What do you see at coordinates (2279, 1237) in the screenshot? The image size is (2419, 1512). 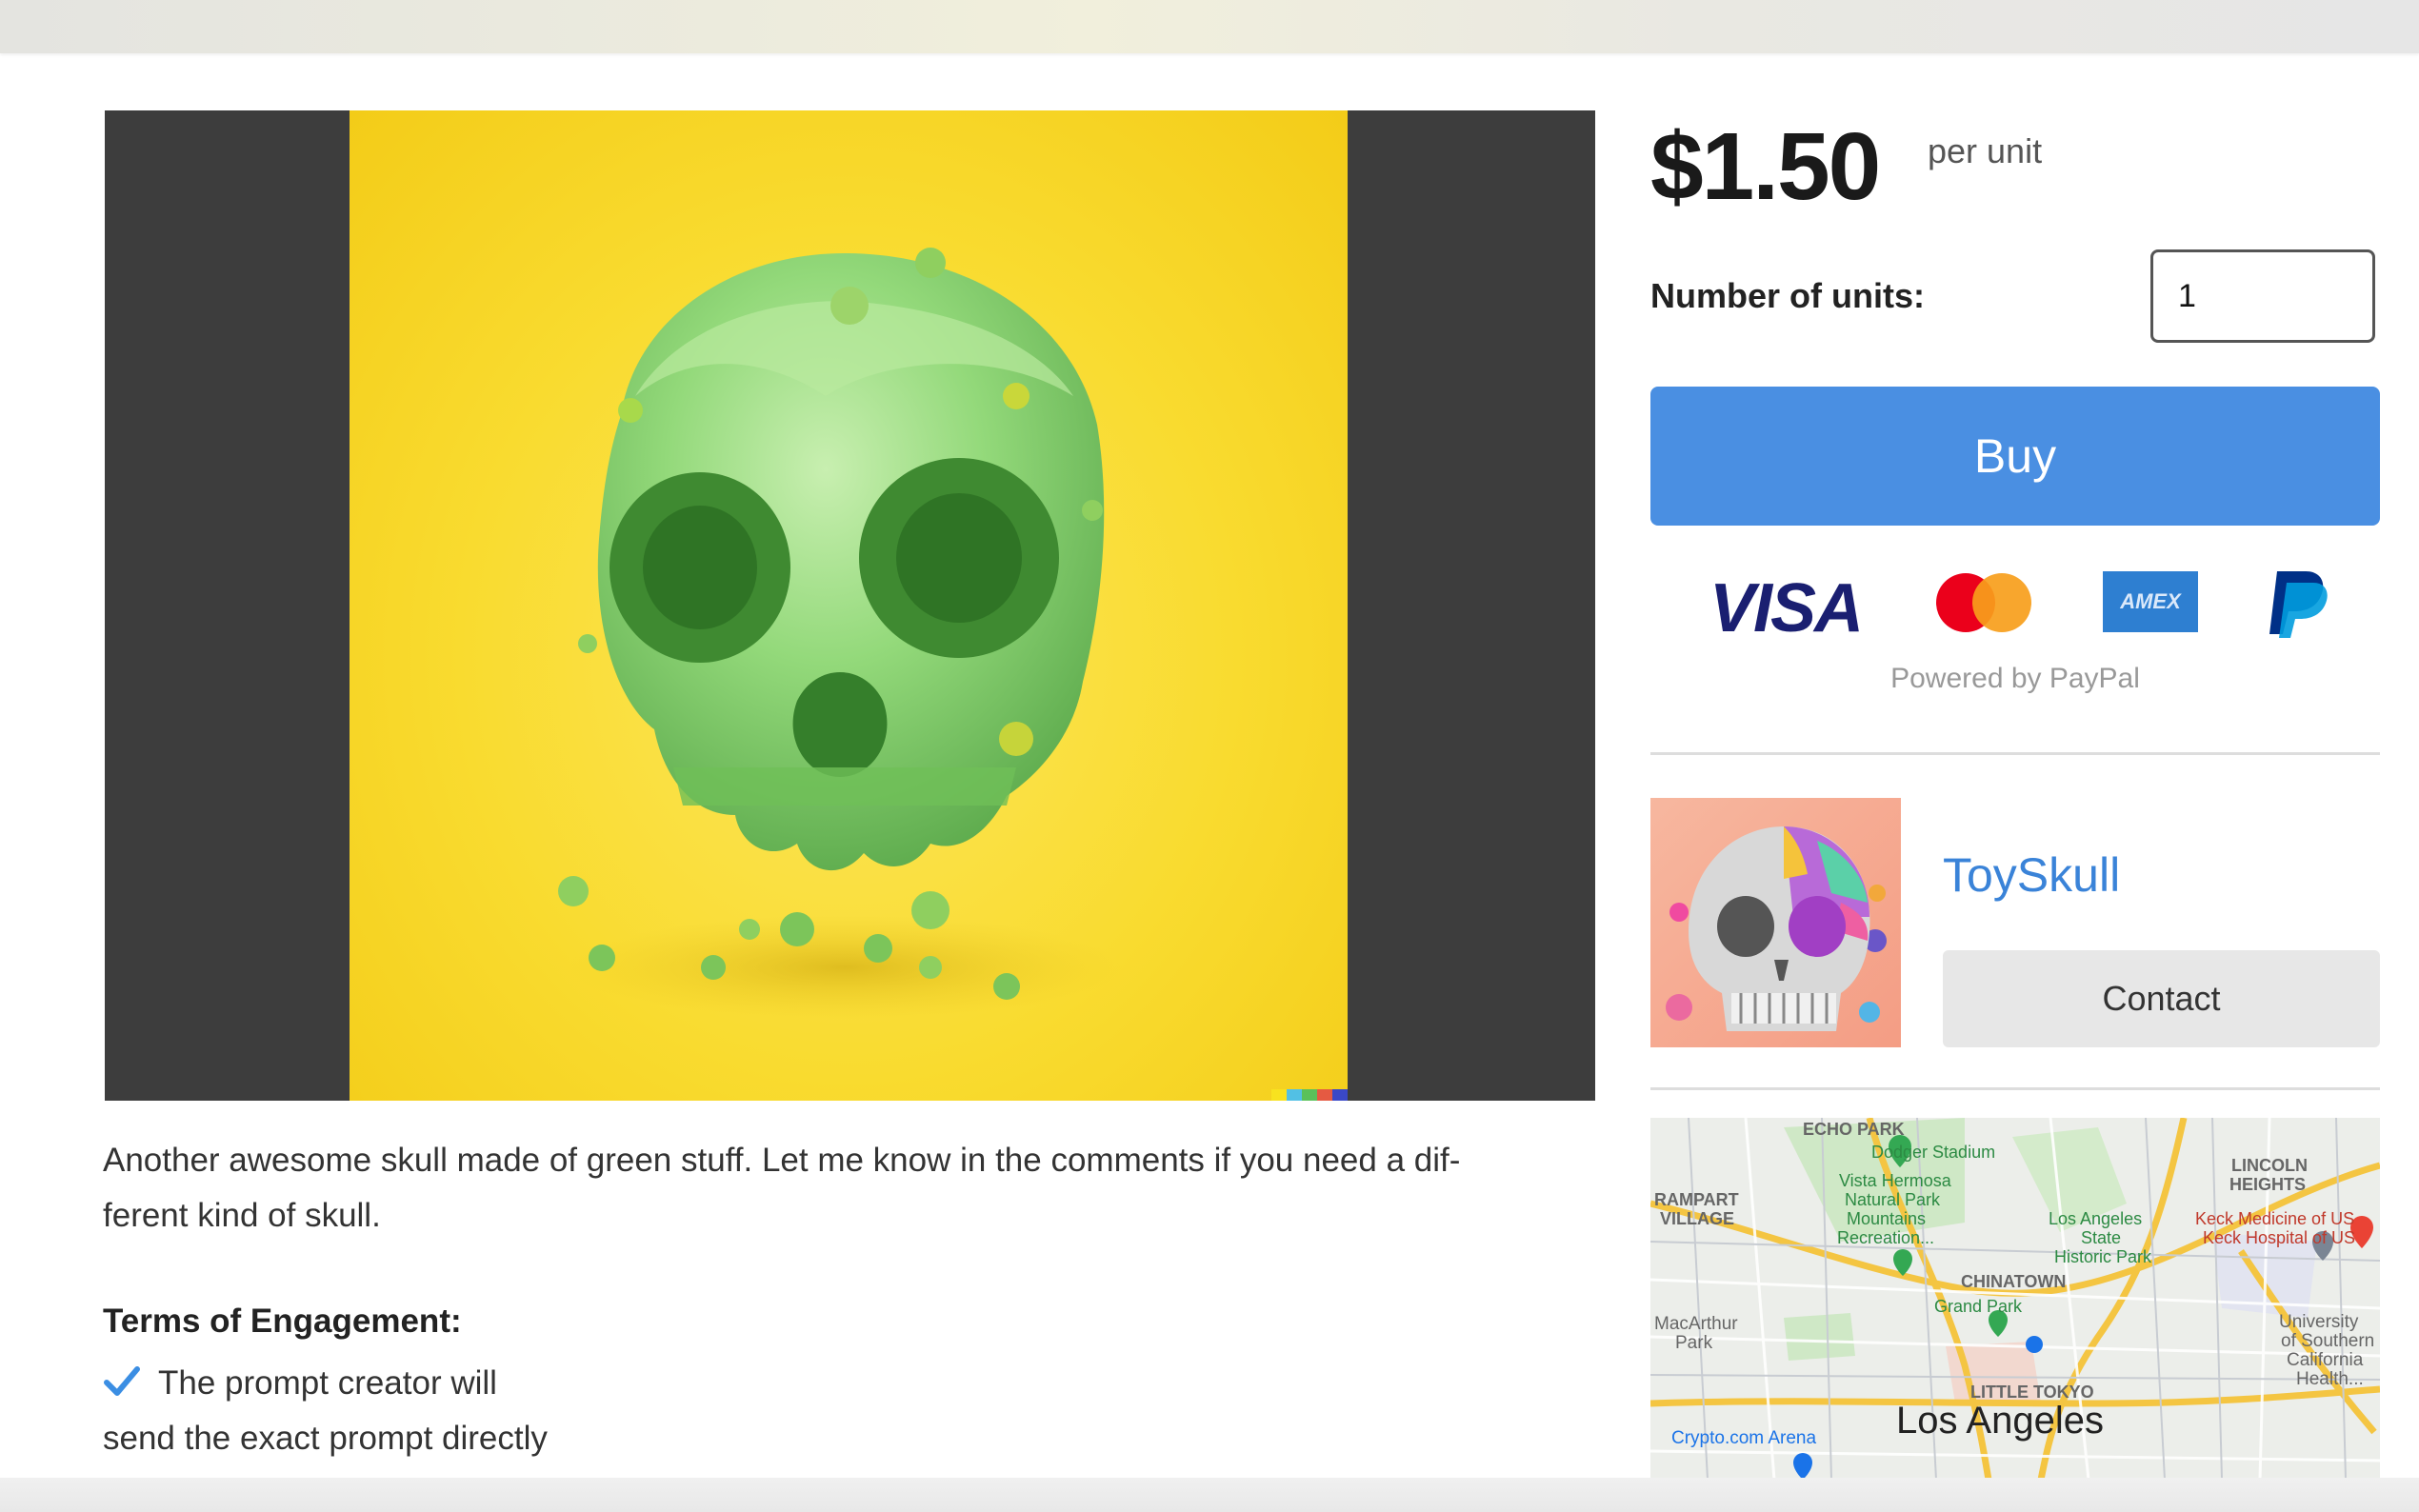 I see `map-label: Keck Hospital of US` at bounding box center [2279, 1237].